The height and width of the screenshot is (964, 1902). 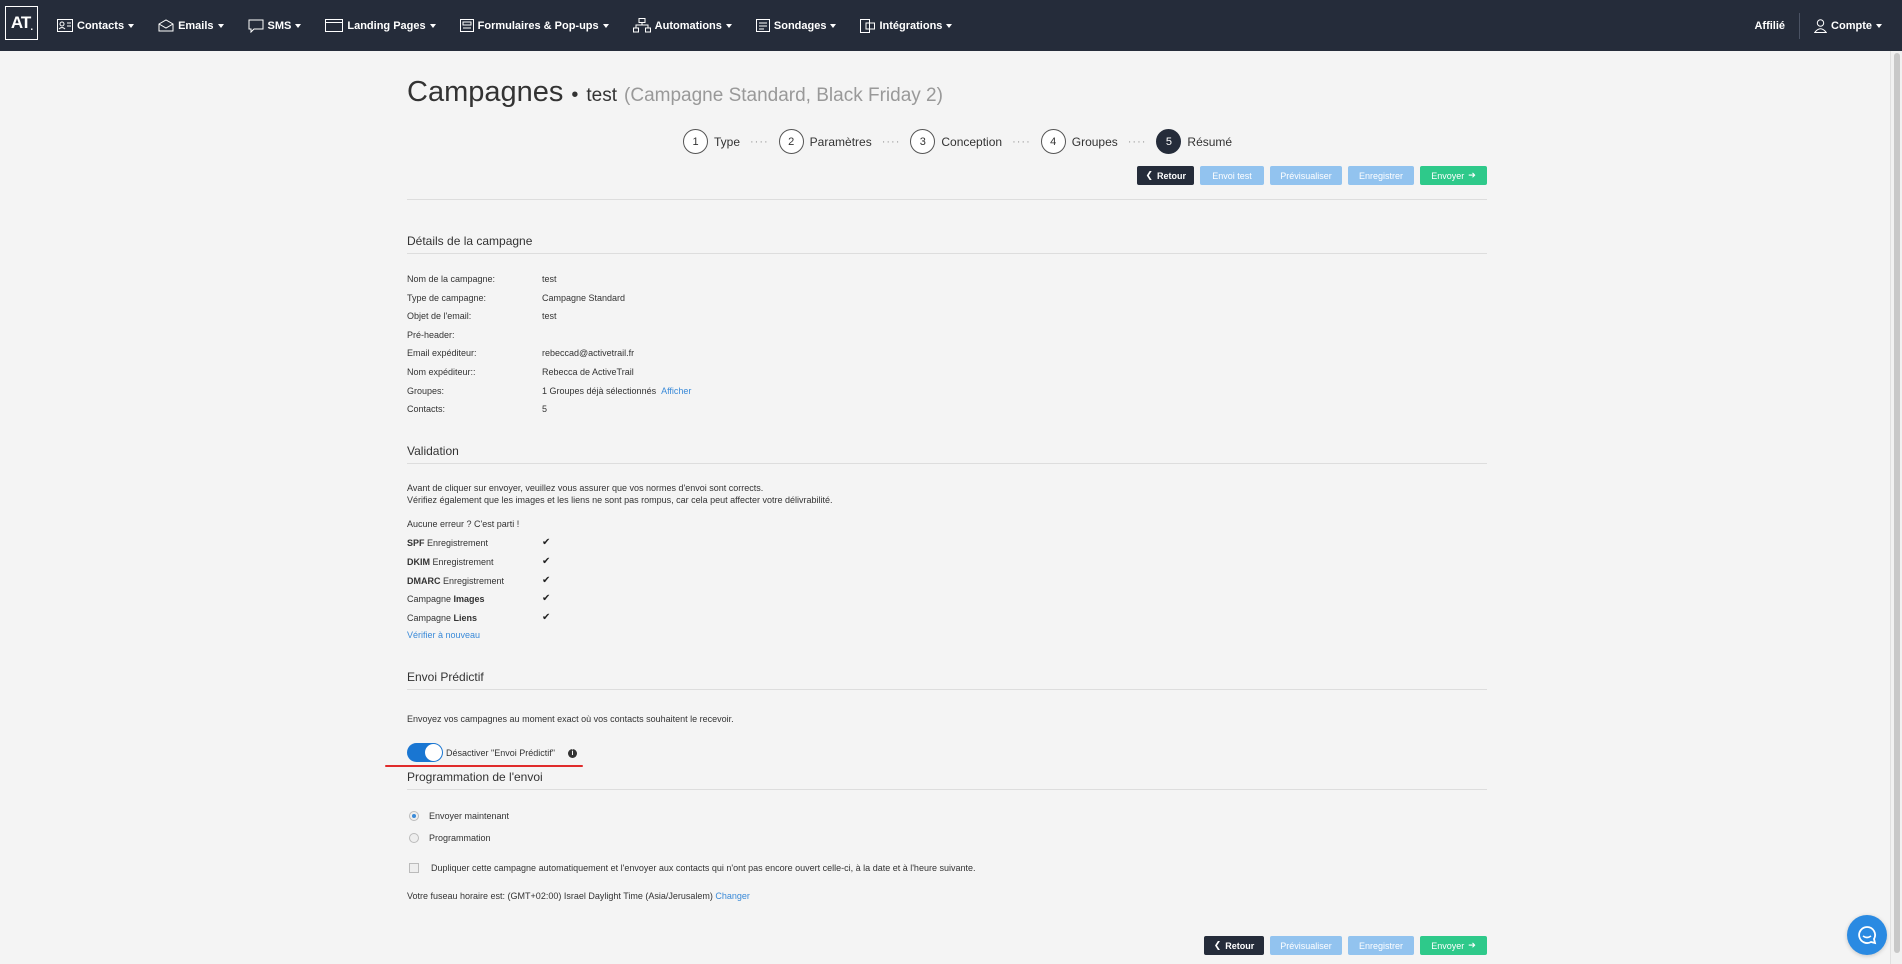 I want to click on back-button: ❮ Retour, so click(x=1165, y=175).